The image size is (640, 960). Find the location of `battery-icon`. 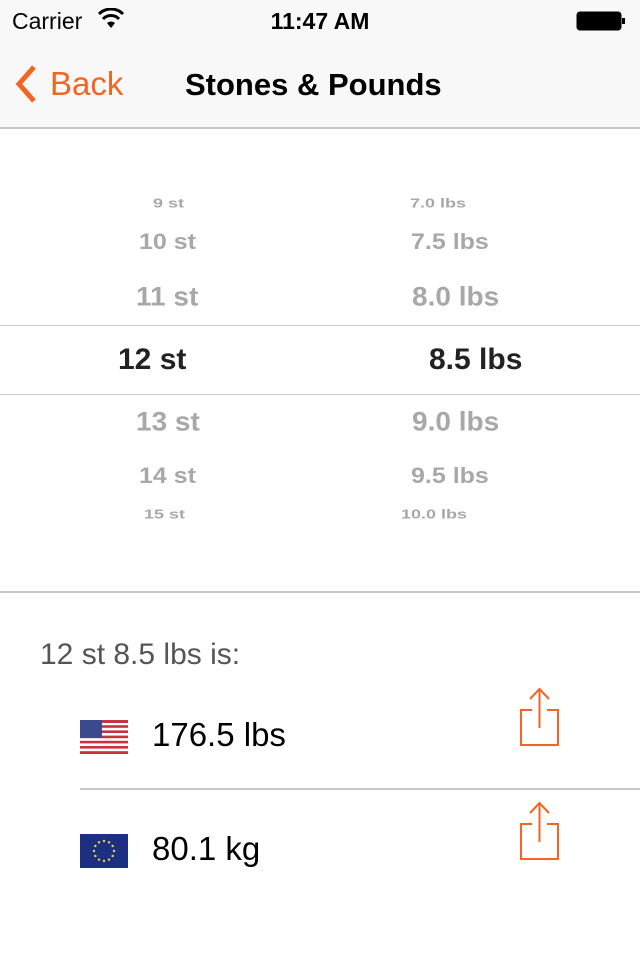

battery-icon is located at coordinates (600, 21).